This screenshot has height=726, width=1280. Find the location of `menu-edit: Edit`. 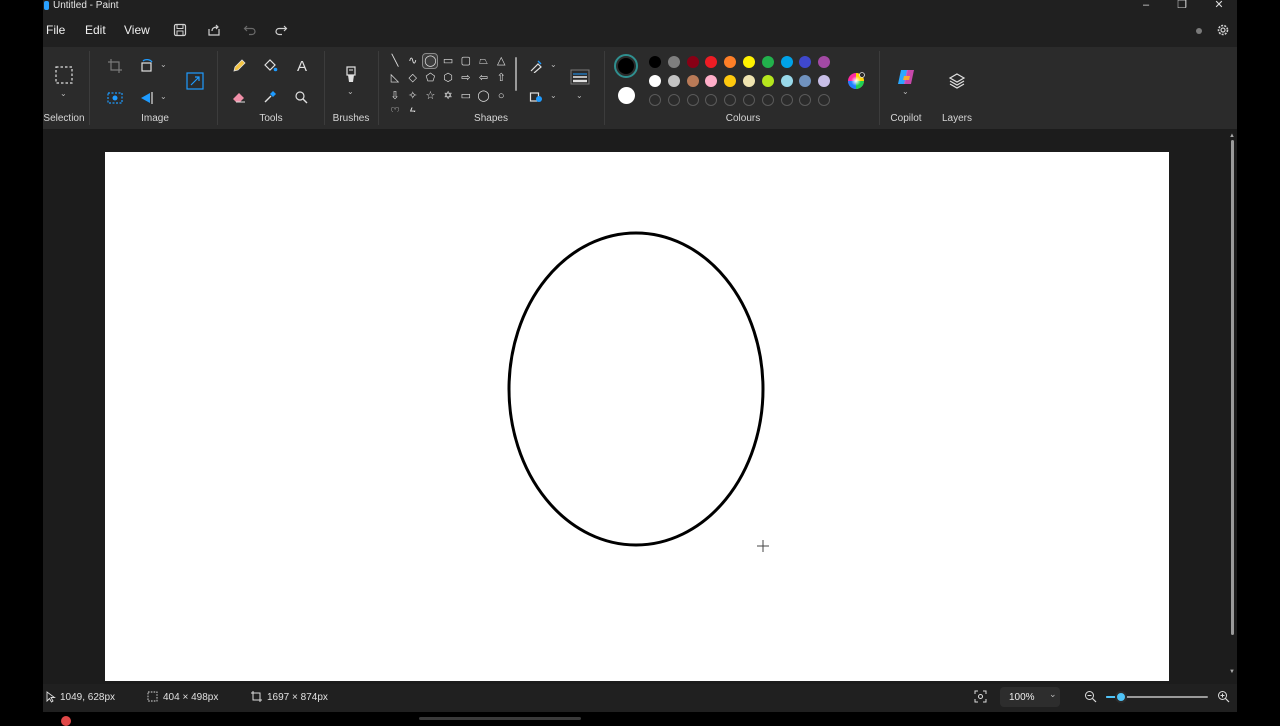

menu-edit: Edit is located at coordinates (95, 30).